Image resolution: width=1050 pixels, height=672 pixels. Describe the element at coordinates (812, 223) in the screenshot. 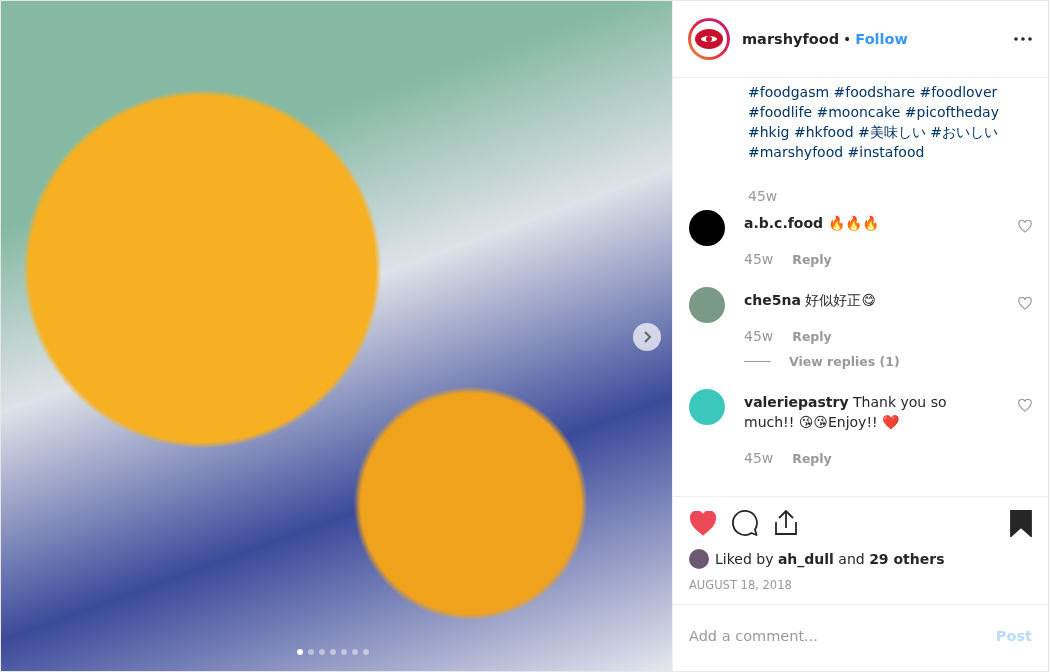

I see `comment-text: a.b.c.food 🔥🔥🔥` at that location.